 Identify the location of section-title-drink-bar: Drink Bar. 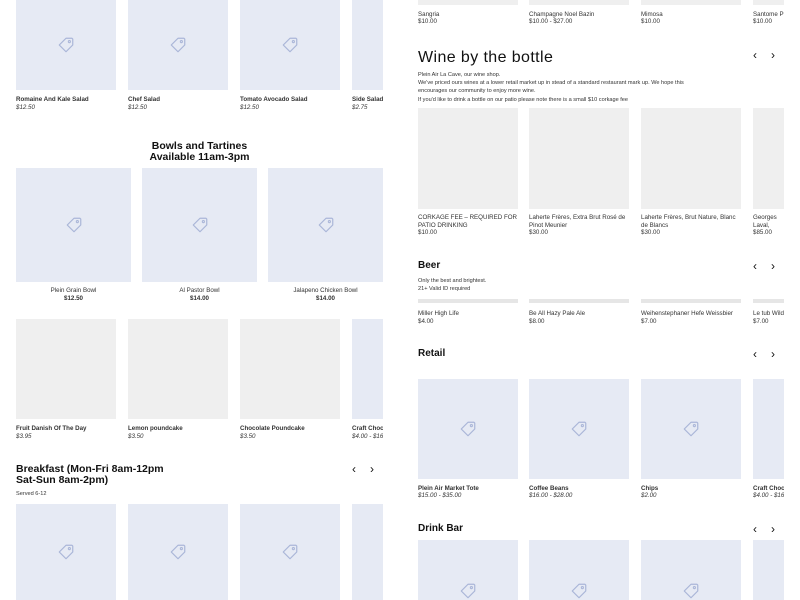
(441, 528).